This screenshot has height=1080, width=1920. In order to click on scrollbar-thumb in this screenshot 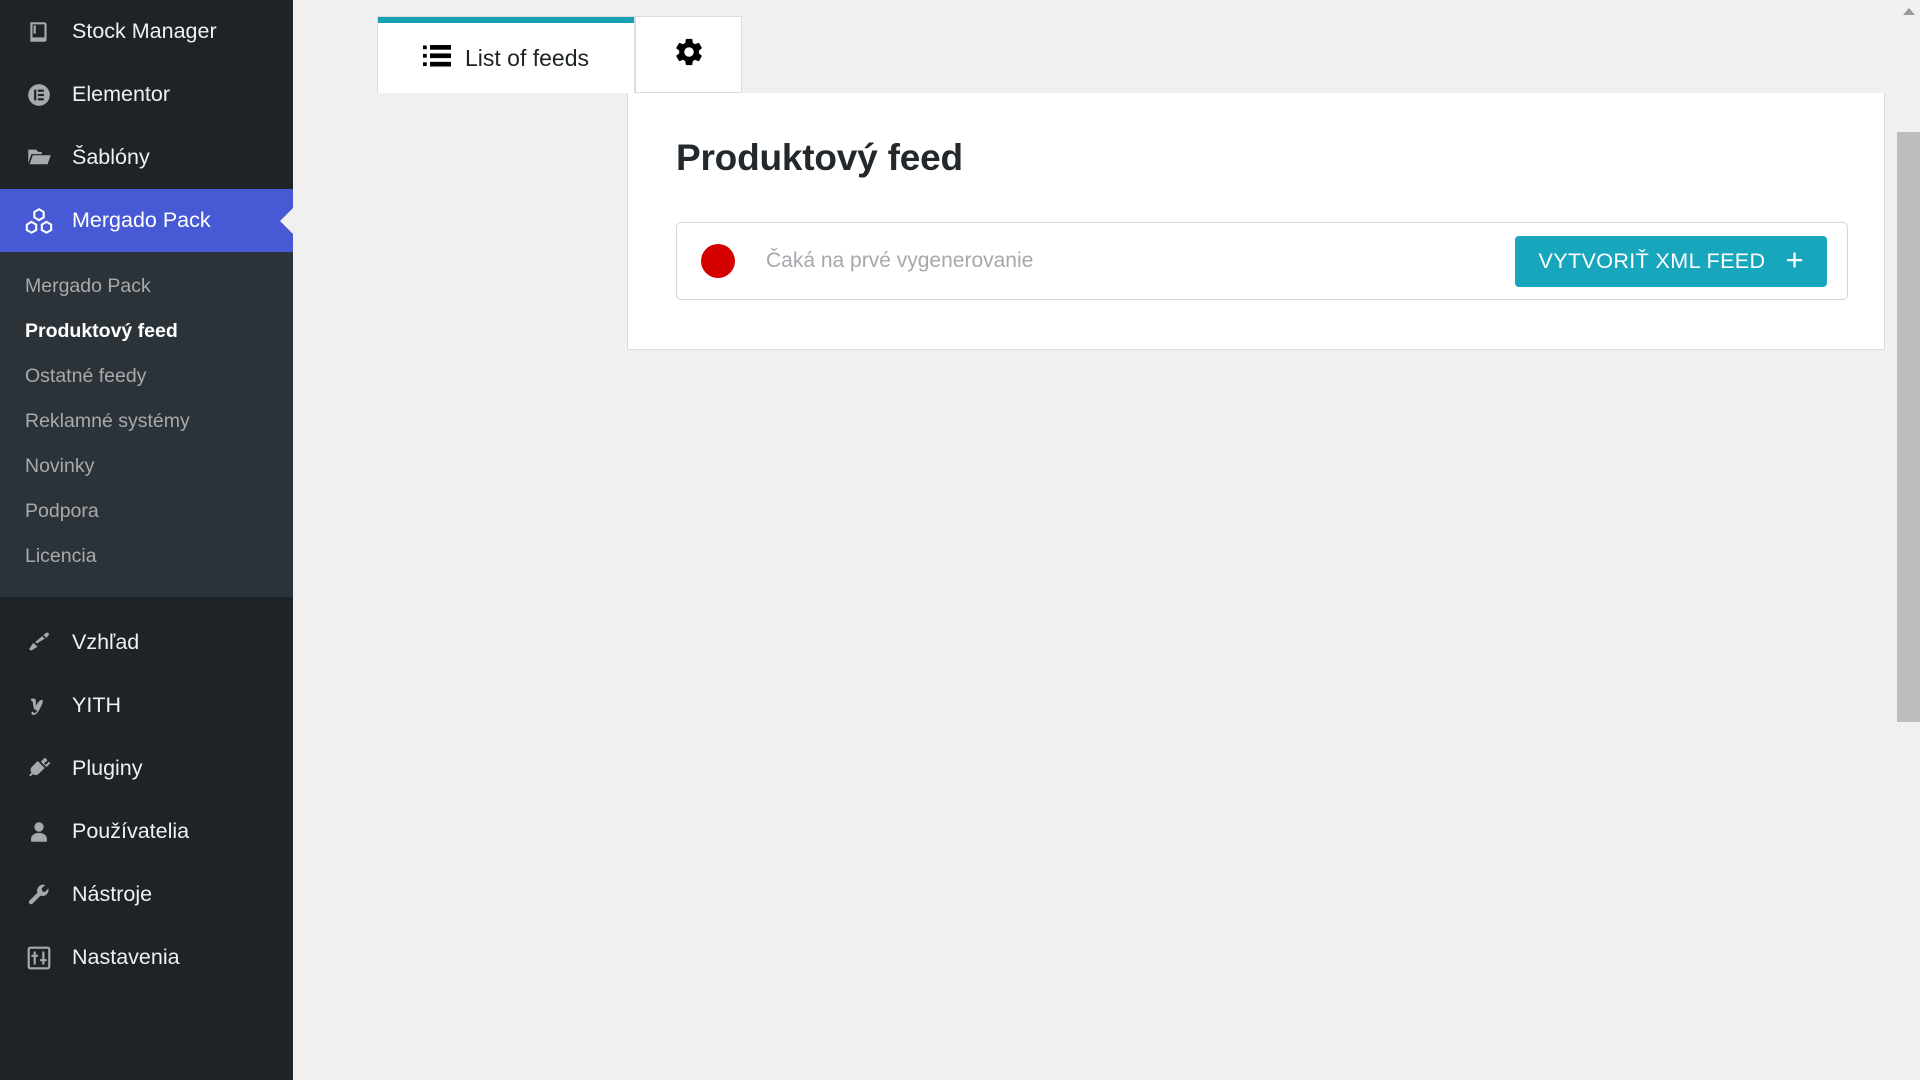, I will do `click(1908, 427)`.